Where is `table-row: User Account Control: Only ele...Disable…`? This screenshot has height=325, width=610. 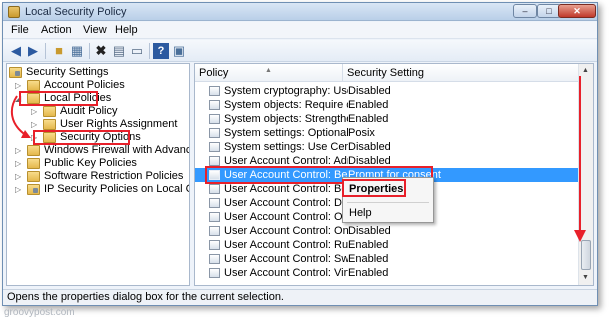 table-row: User Account Control: Only ele...Disable… is located at coordinates (387, 231).